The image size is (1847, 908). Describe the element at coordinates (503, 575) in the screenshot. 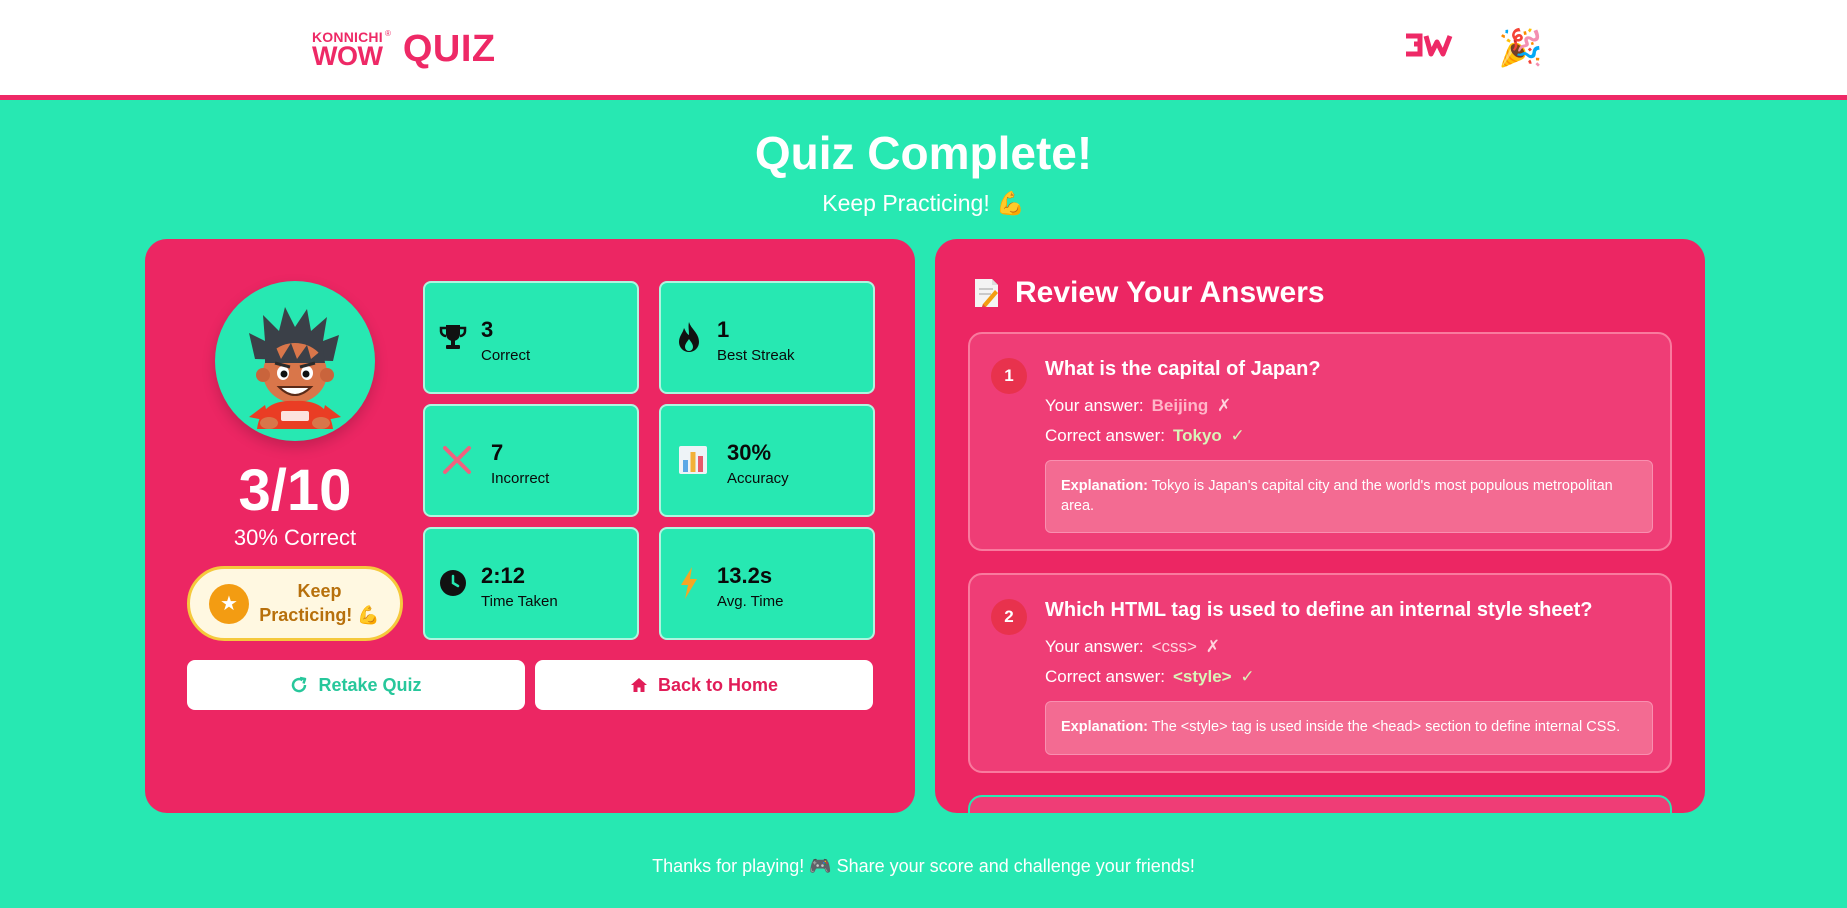

I see `stat-value: 2:12` at that location.